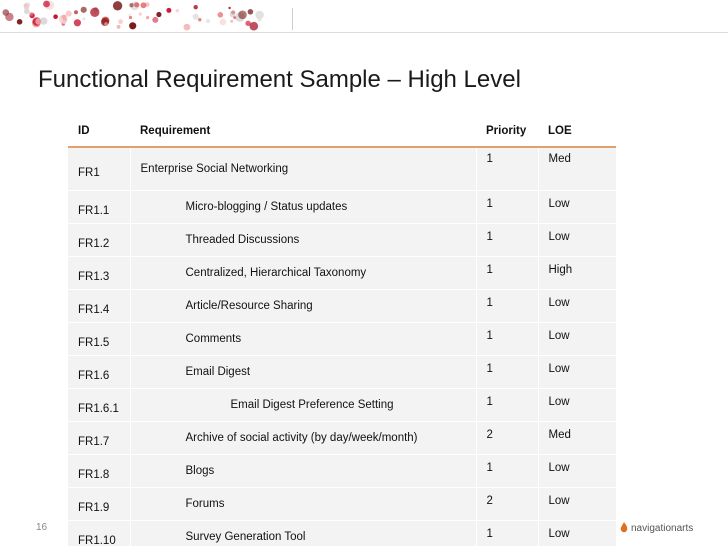 The width and height of the screenshot is (728, 546). I want to click on requirement-cell: Enterprise Social Networking, so click(303, 169).